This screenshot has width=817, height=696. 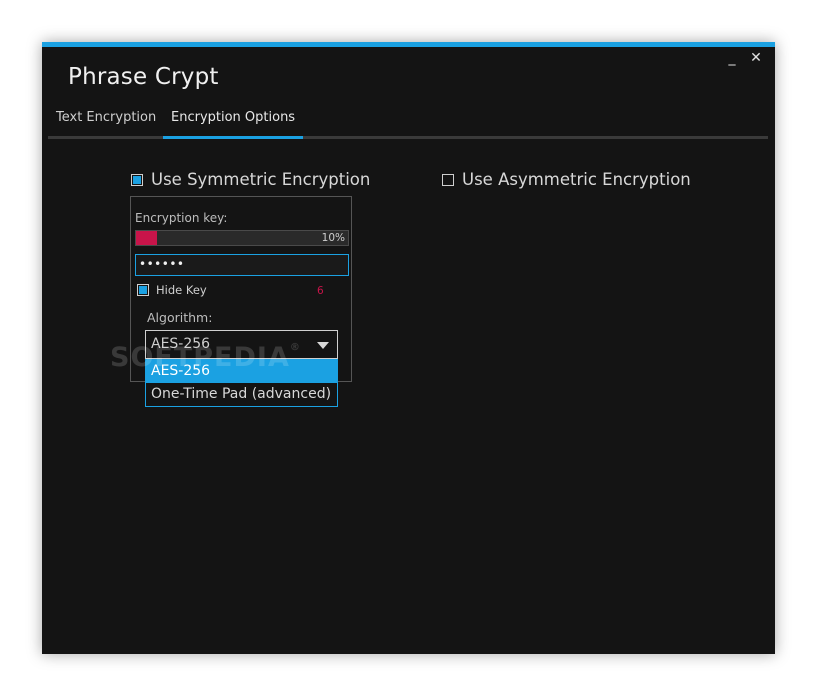 I want to click on asymmetric-checkbox, so click(x=448, y=179).